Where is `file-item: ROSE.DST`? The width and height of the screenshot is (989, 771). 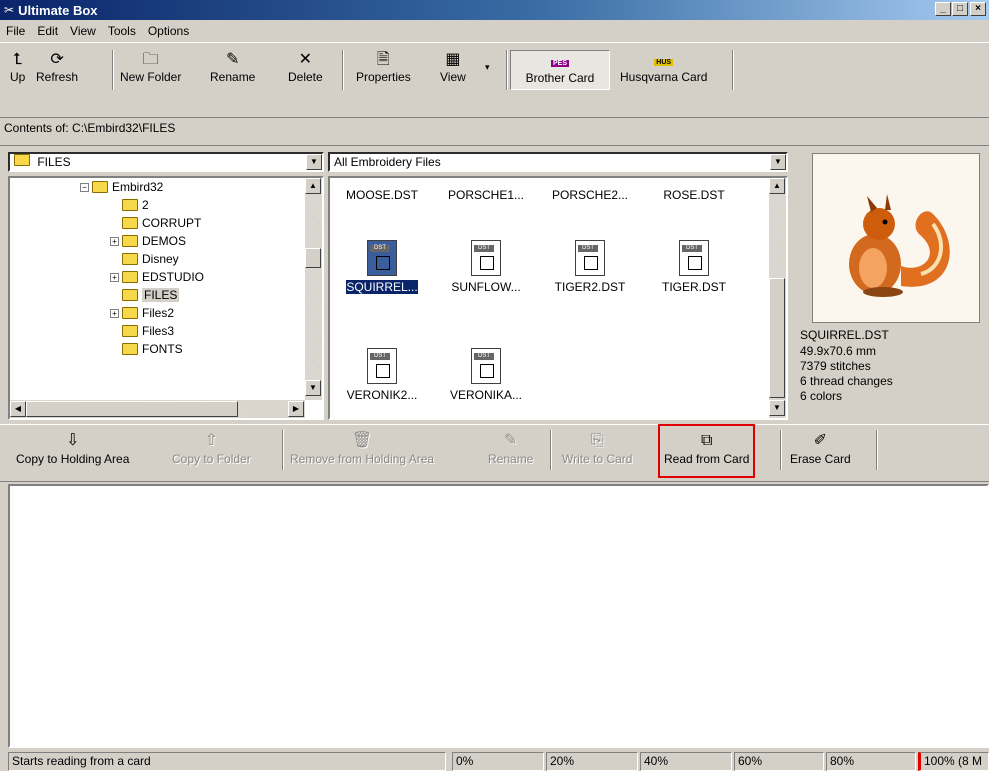 file-item: ROSE.DST is located at coordinates (694, 195).